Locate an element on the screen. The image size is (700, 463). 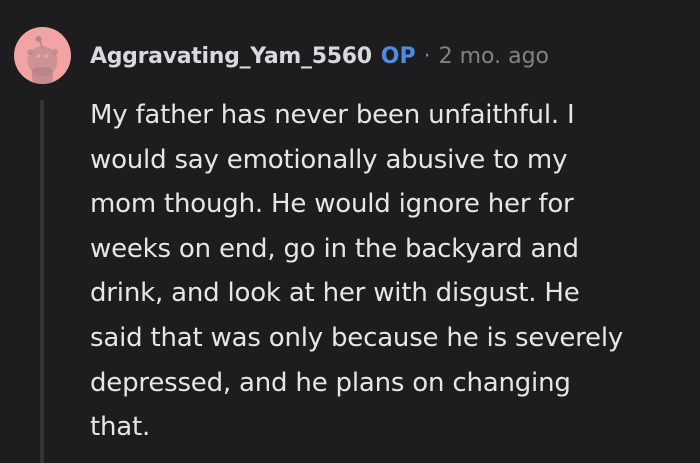
comment-meta: Aggravating_Yam_5560 OP · 2 mo. ago is located at coordinates (319, 56).